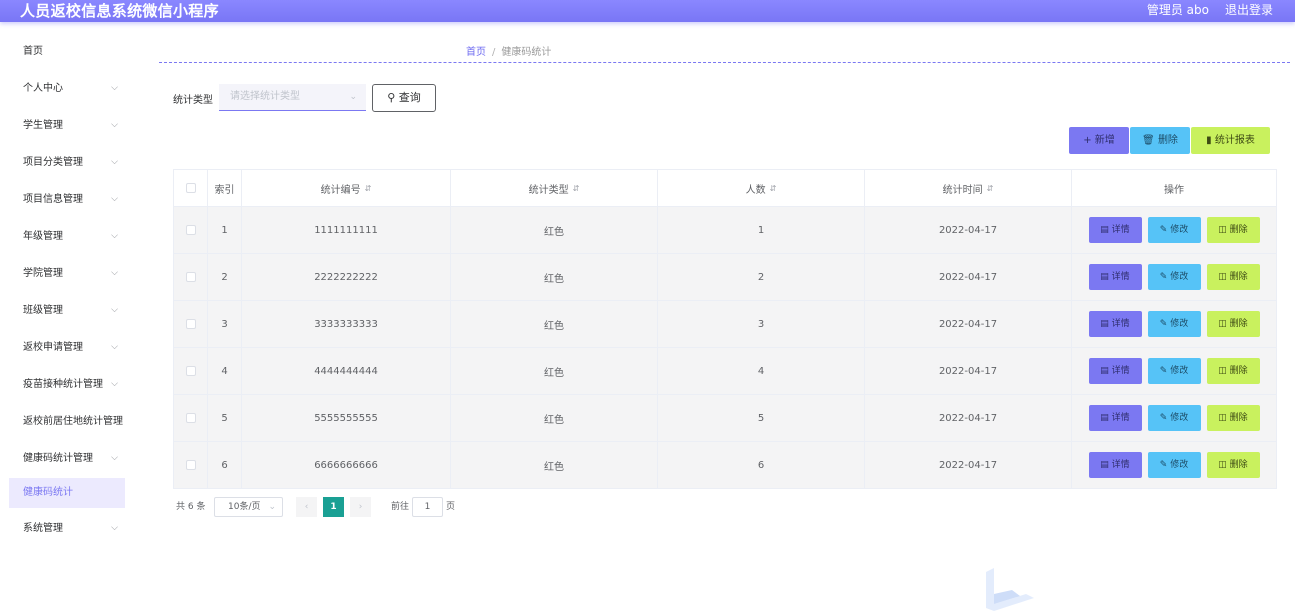 The image size is (1295, 611). Describe the element at coordinates (554, 188) in the screenshot. I see `header-type: 统计类型 ⇵` at that location.